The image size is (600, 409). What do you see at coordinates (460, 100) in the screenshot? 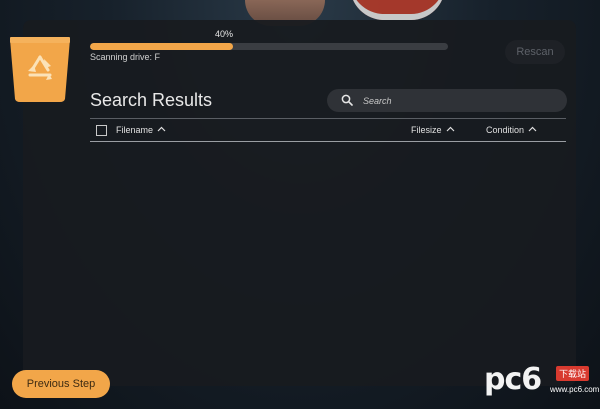
I see `search-input` at bounding box center [460, 100].